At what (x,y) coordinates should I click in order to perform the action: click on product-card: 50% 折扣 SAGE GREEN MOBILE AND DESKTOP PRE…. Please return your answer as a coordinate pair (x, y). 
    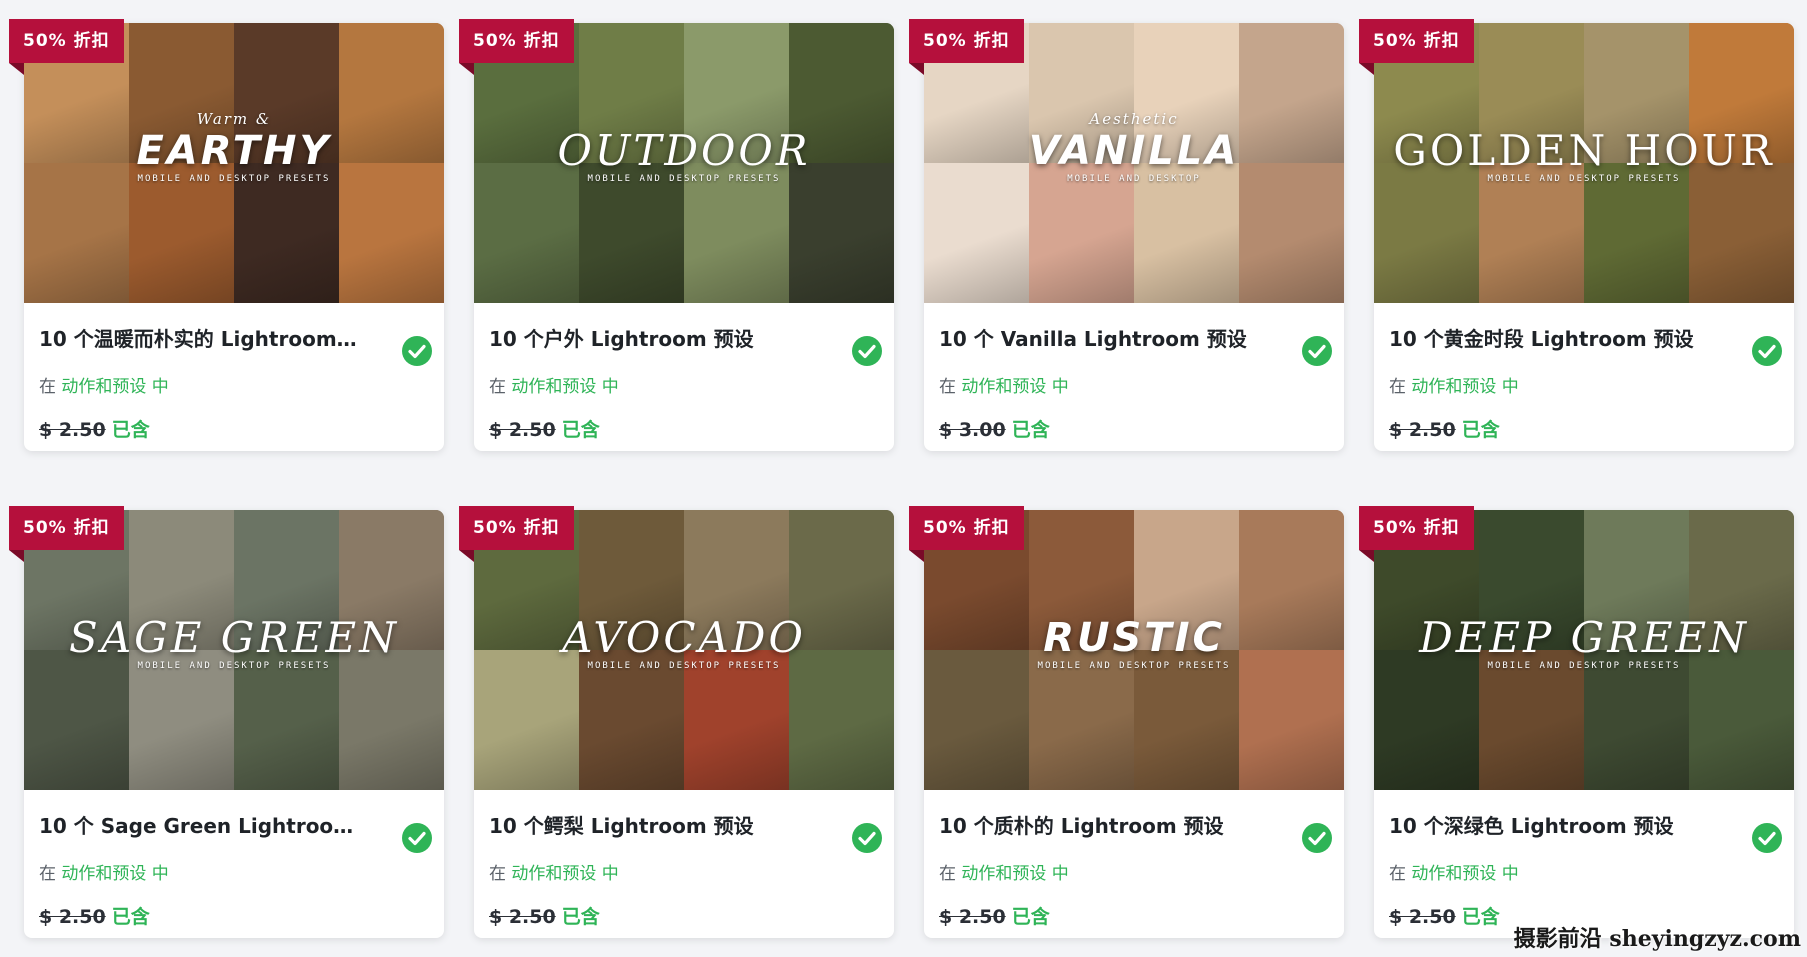
    Looking at the image, I should click on (226, 722).